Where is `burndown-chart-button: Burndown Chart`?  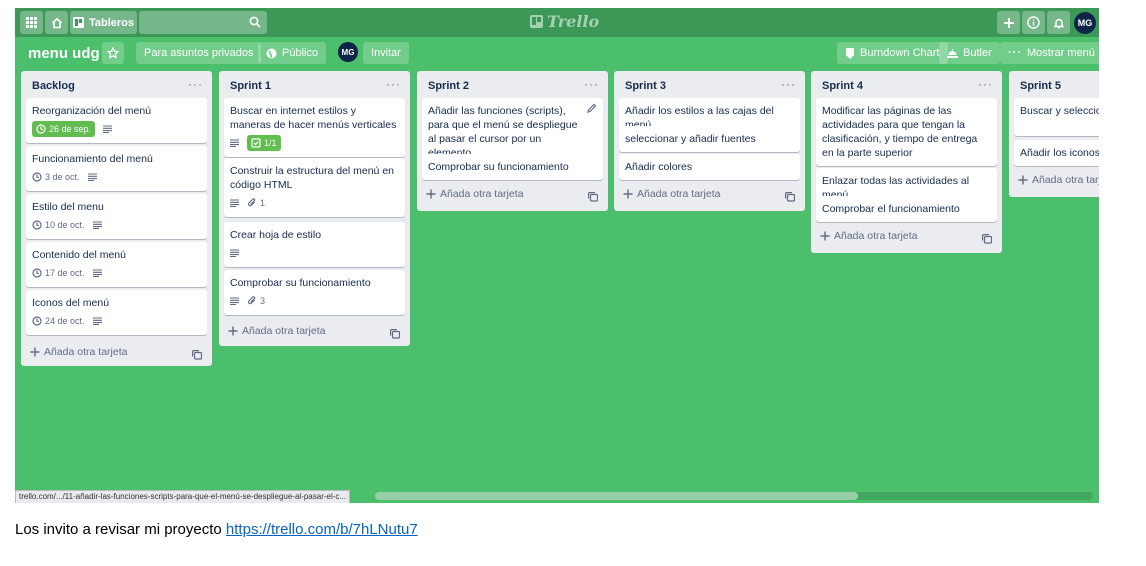 burndown-chart-button: Burndown Chart is located at coordinates (892, 53).